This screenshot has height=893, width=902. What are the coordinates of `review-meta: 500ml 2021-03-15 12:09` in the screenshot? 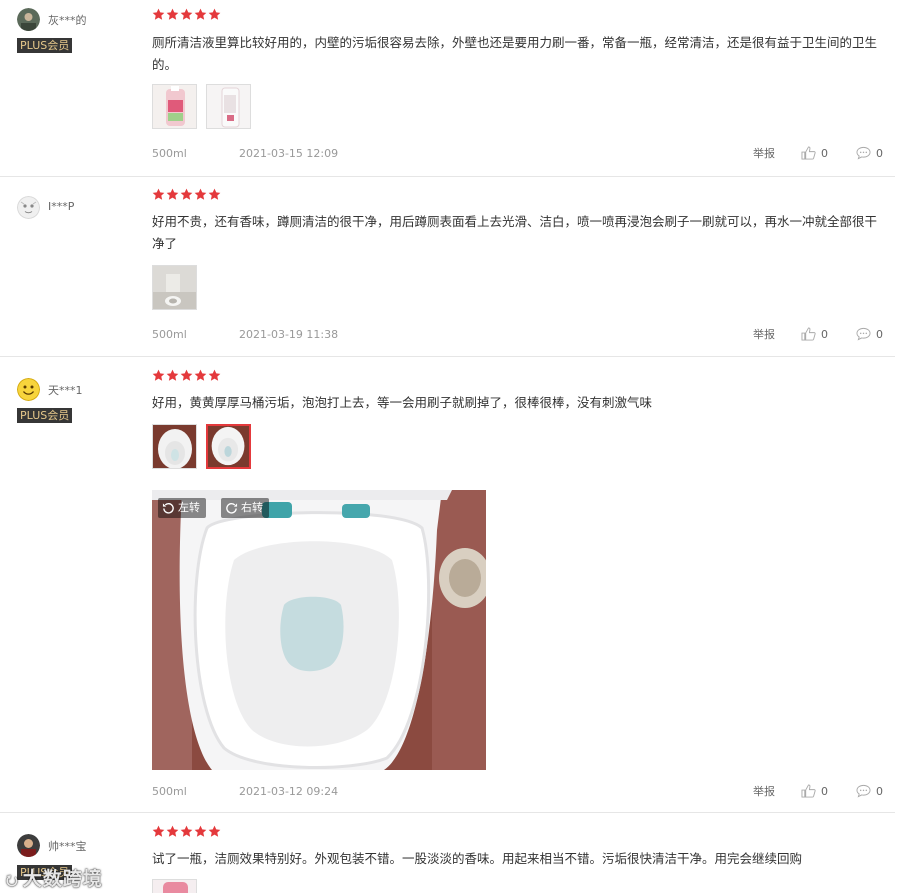 It's located at (245, 153).